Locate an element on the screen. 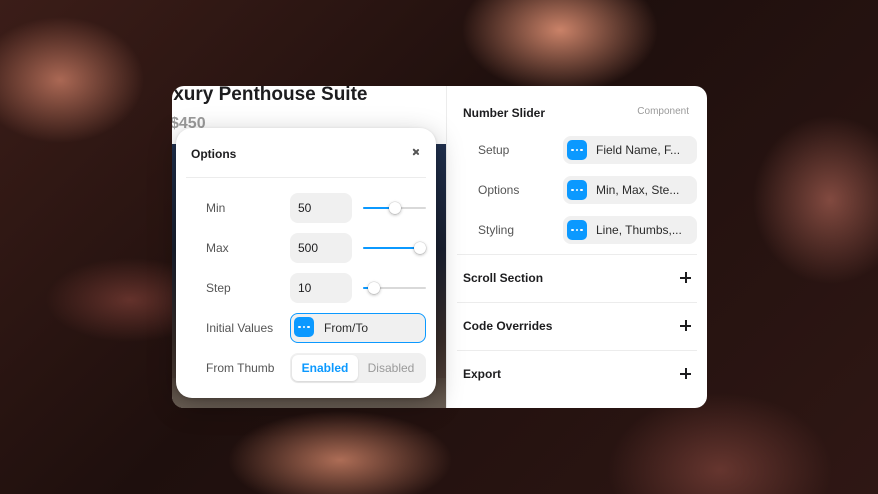 The height and width of the screenshot is (494, 878). from-thumb-label: From Thumb is located at coordinates (240, 368).